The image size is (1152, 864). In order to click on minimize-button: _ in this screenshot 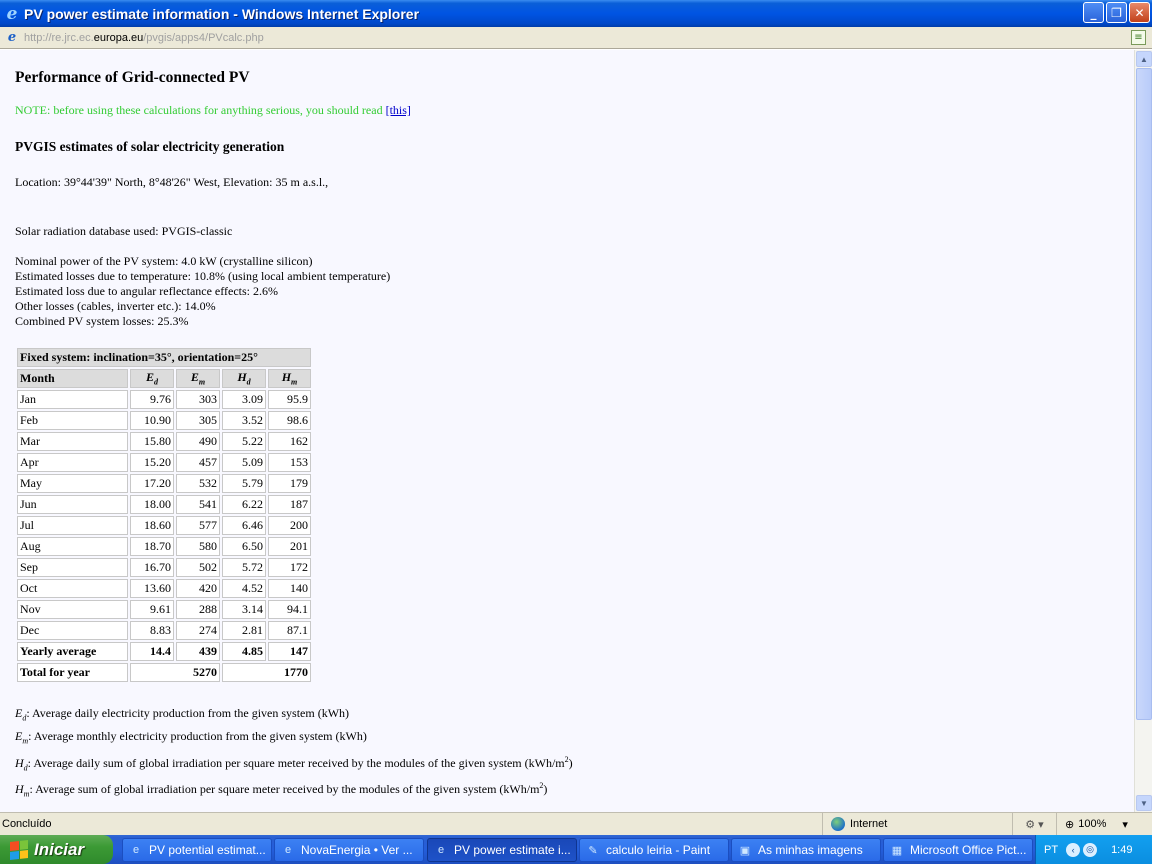, I will do `click(1093, 12)`.